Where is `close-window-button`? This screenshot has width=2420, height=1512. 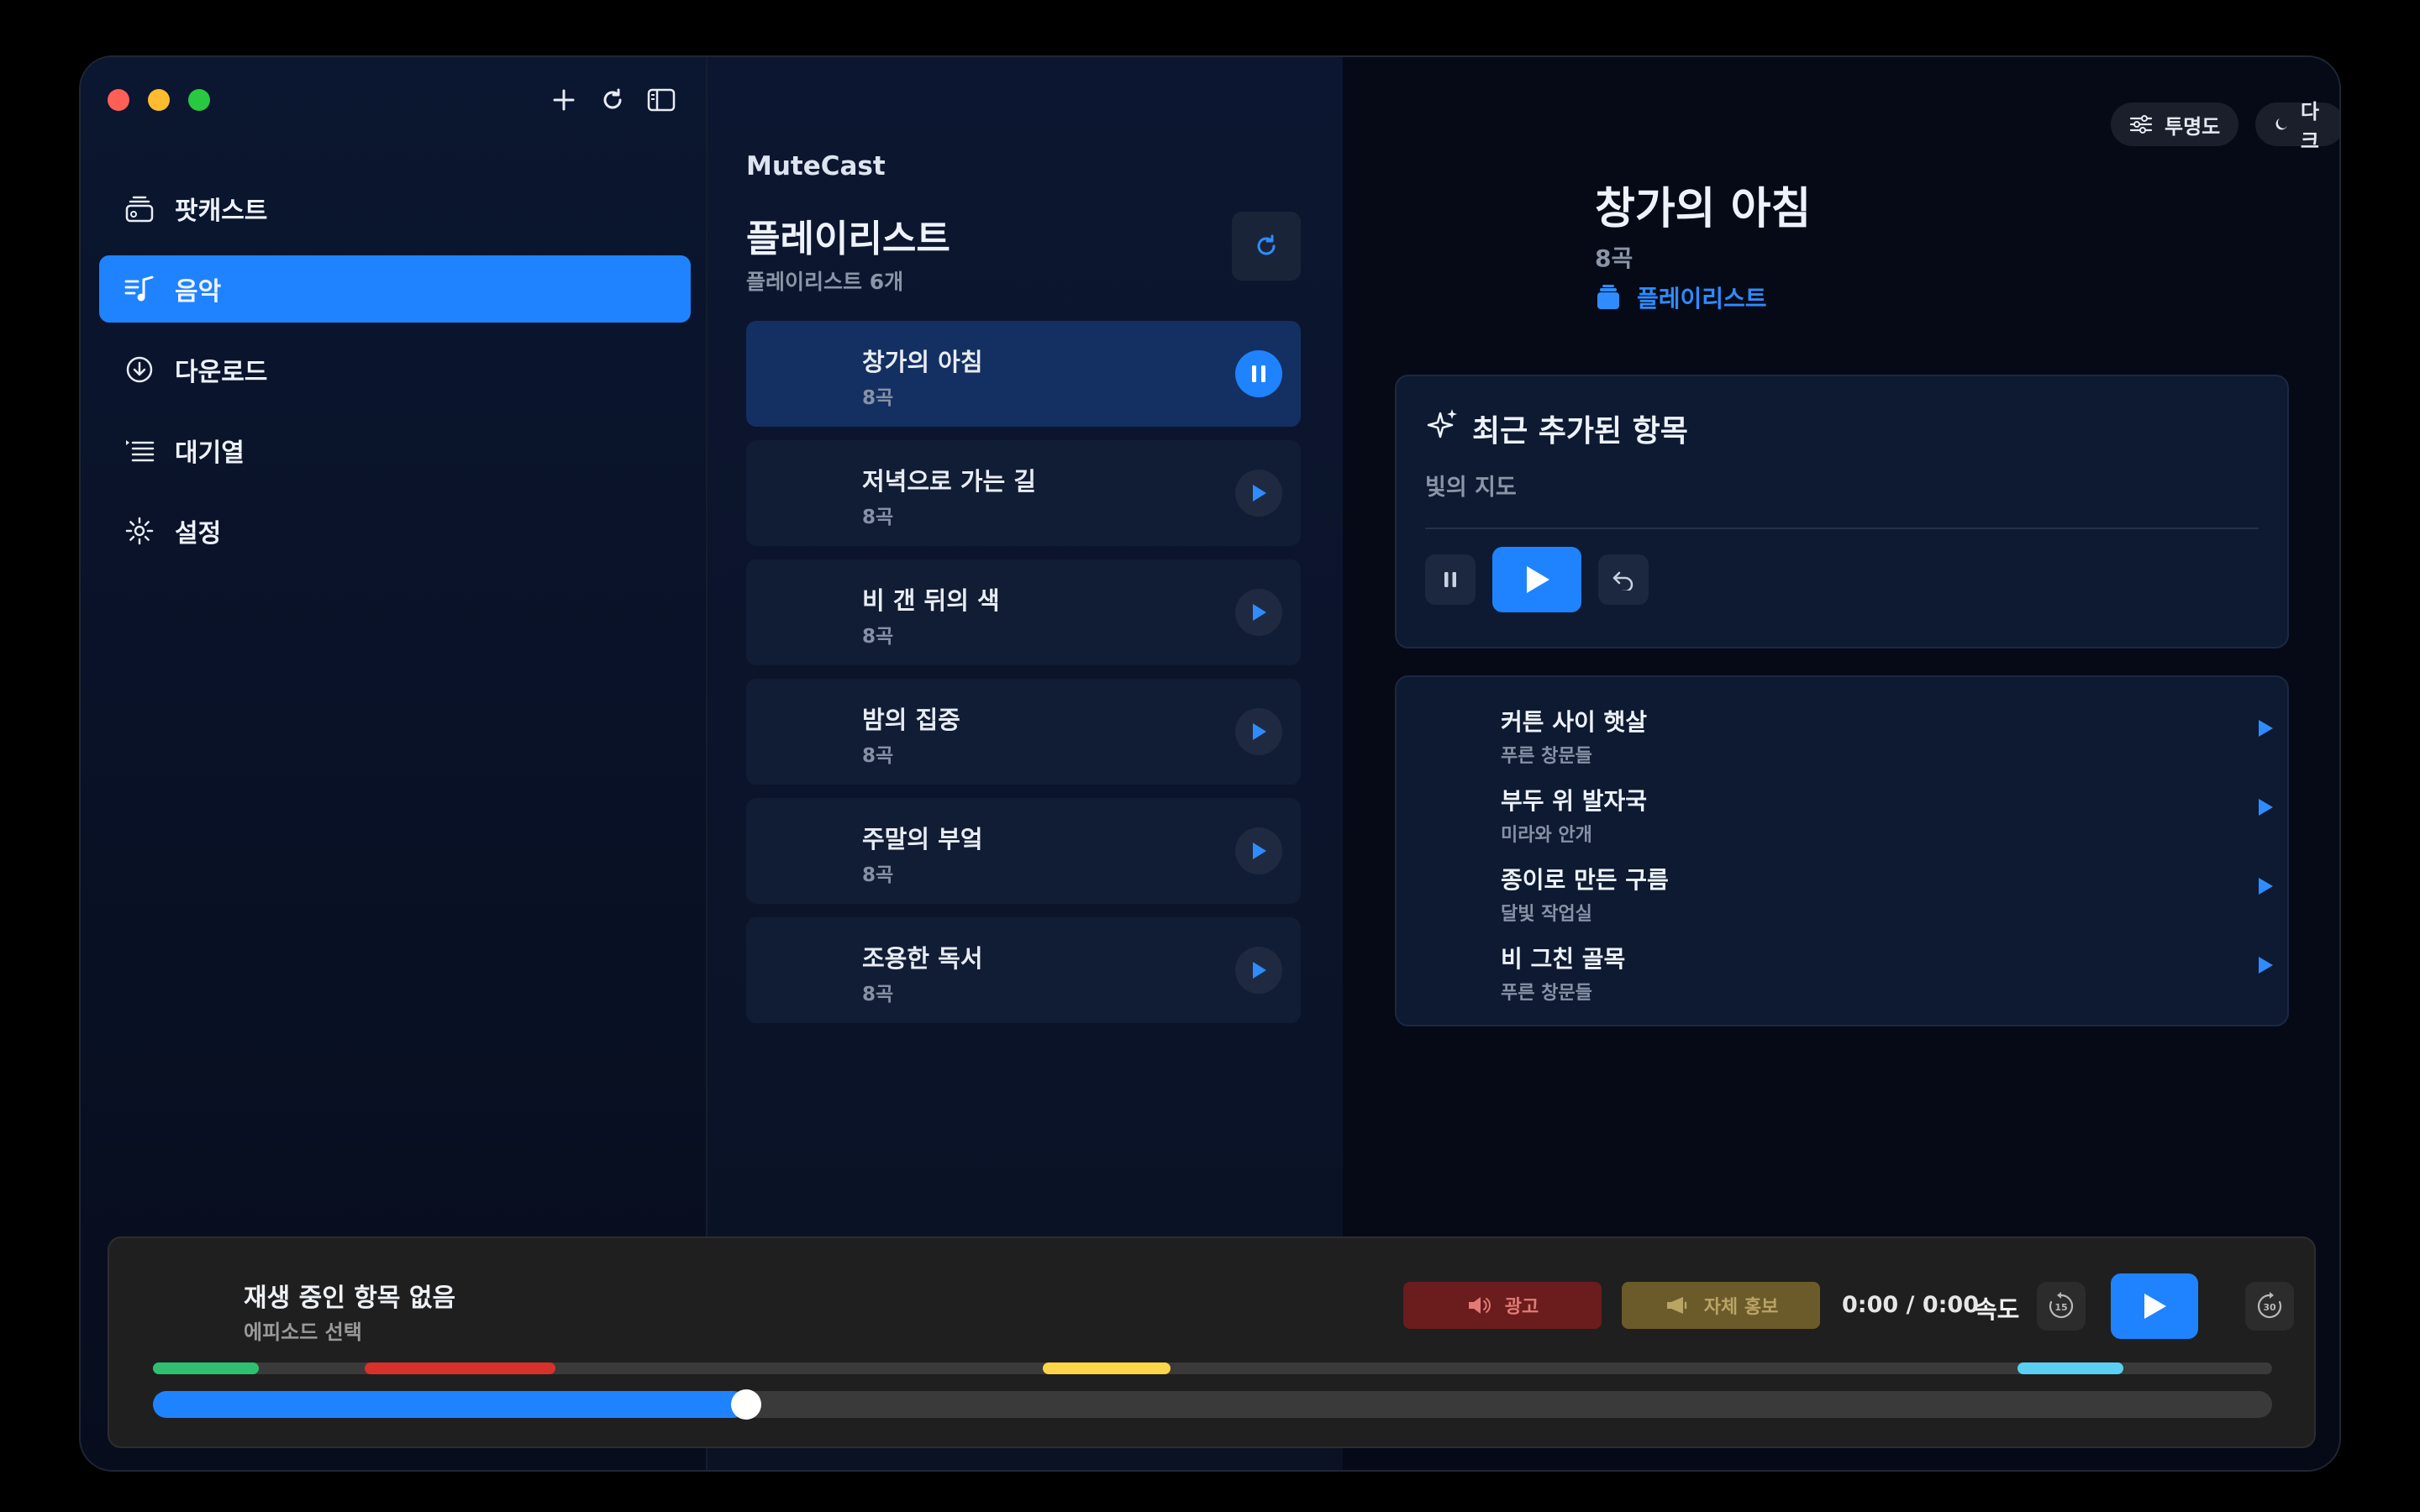
close-window-button is located at coordinates (118, 100).